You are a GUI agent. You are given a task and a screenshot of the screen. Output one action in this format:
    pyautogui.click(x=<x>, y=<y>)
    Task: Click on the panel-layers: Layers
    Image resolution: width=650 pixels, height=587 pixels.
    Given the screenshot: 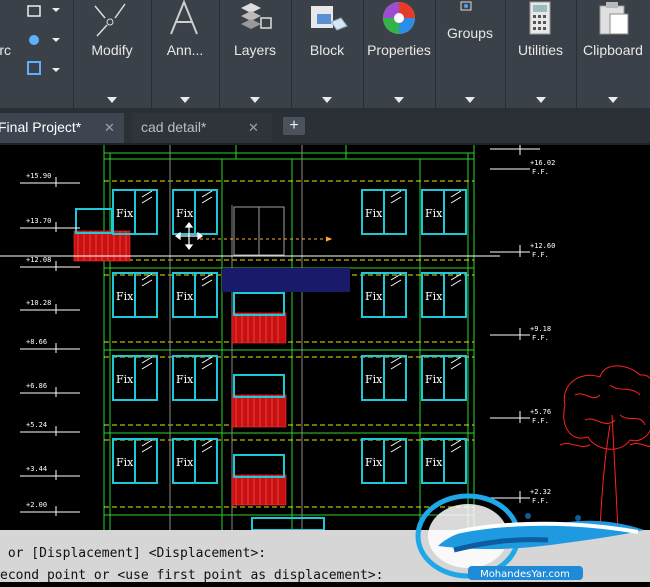 What is the action you would take?
    pyautogui.click(x=255, y=54)
    